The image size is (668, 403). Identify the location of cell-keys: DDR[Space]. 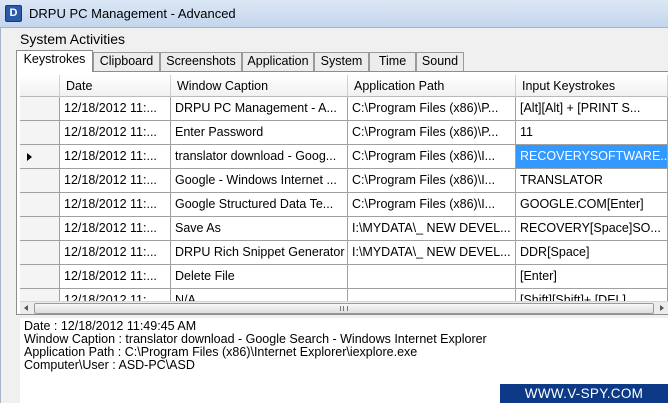
(592, 253).